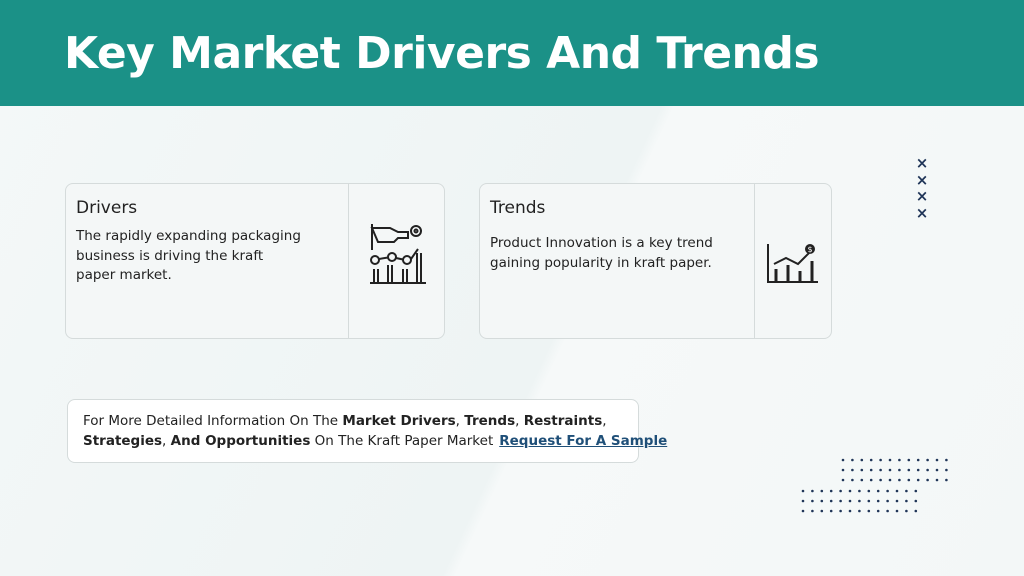 This screenshot has width=1024, height=576. Describe the element at coordinates (170, 255) in the screenshot. I see `drivers-text-line-2: business is driving the kraft` at that location.